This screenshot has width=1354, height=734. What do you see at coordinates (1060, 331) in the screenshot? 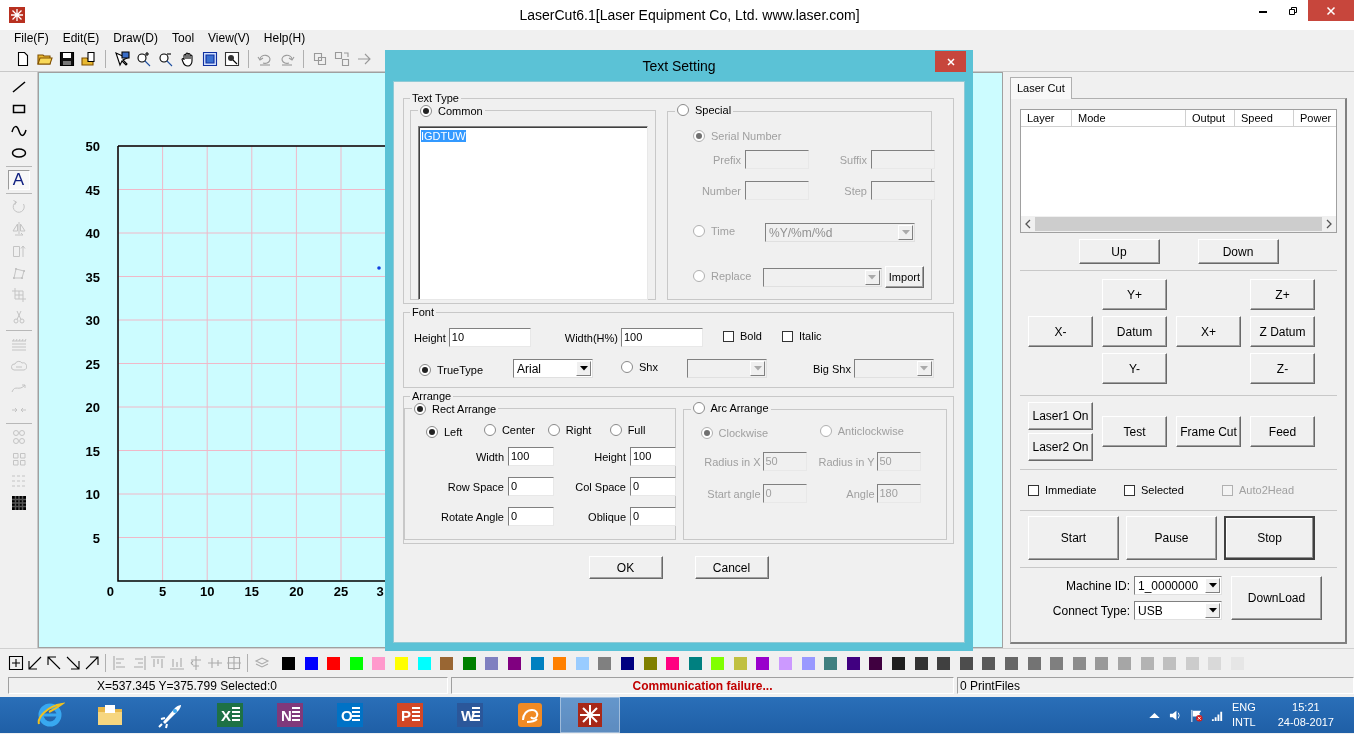
I see `jog-button: X-` at bounding box center [1060, 331].